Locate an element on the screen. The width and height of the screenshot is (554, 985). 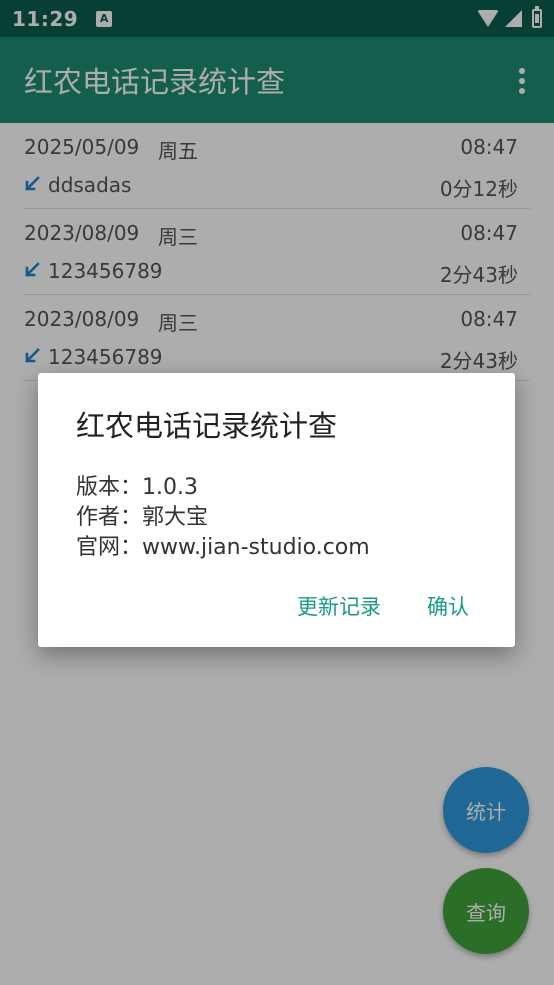
website-line: 官网：www.jian-studio.com is located at coordinates (223, 547).